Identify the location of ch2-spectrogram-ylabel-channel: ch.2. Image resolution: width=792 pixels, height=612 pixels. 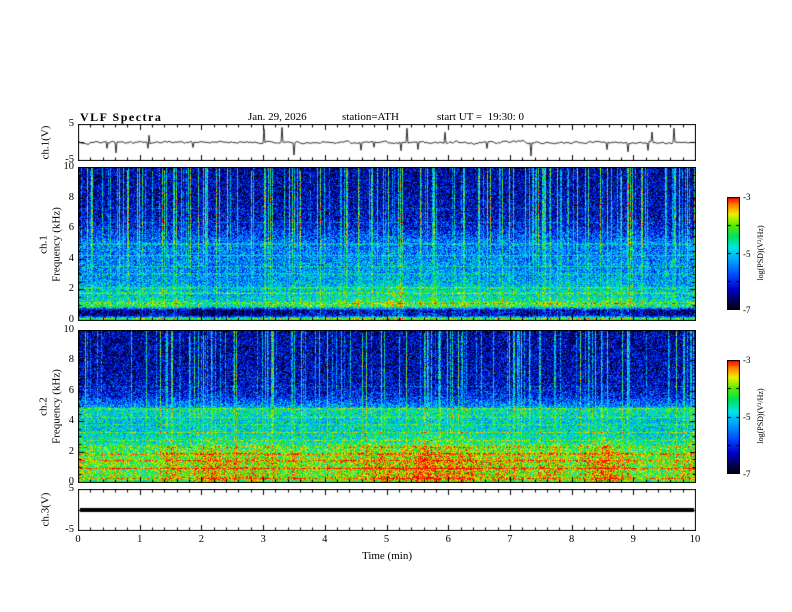
(43, 406).